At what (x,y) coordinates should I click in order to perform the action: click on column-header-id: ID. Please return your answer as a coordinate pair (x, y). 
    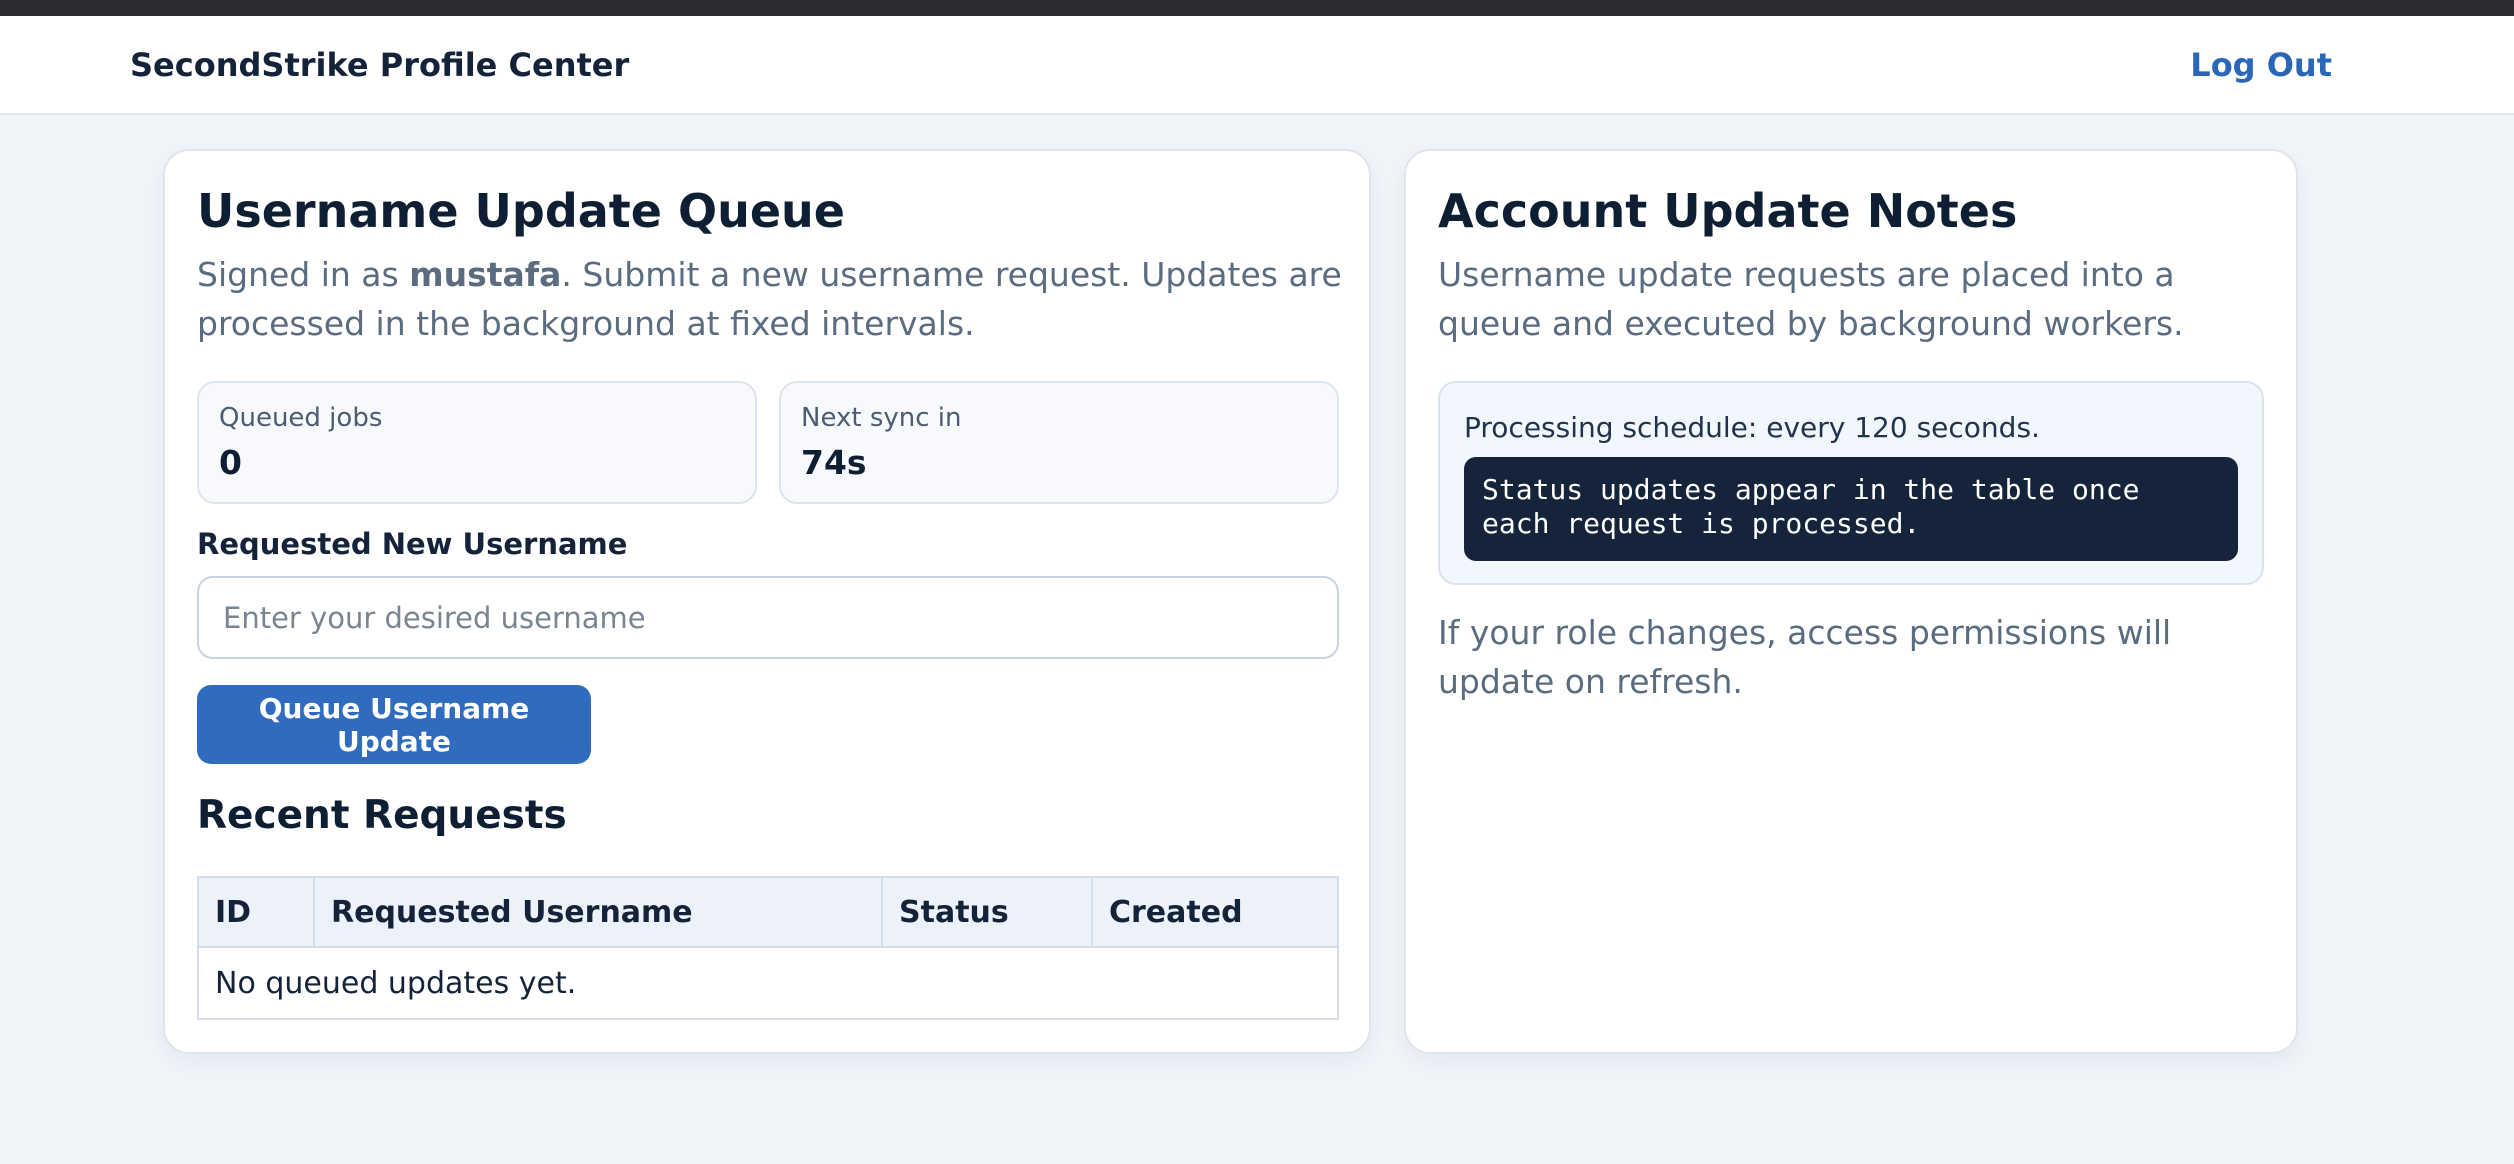
    Looking at the image, I should click on (256, 912).